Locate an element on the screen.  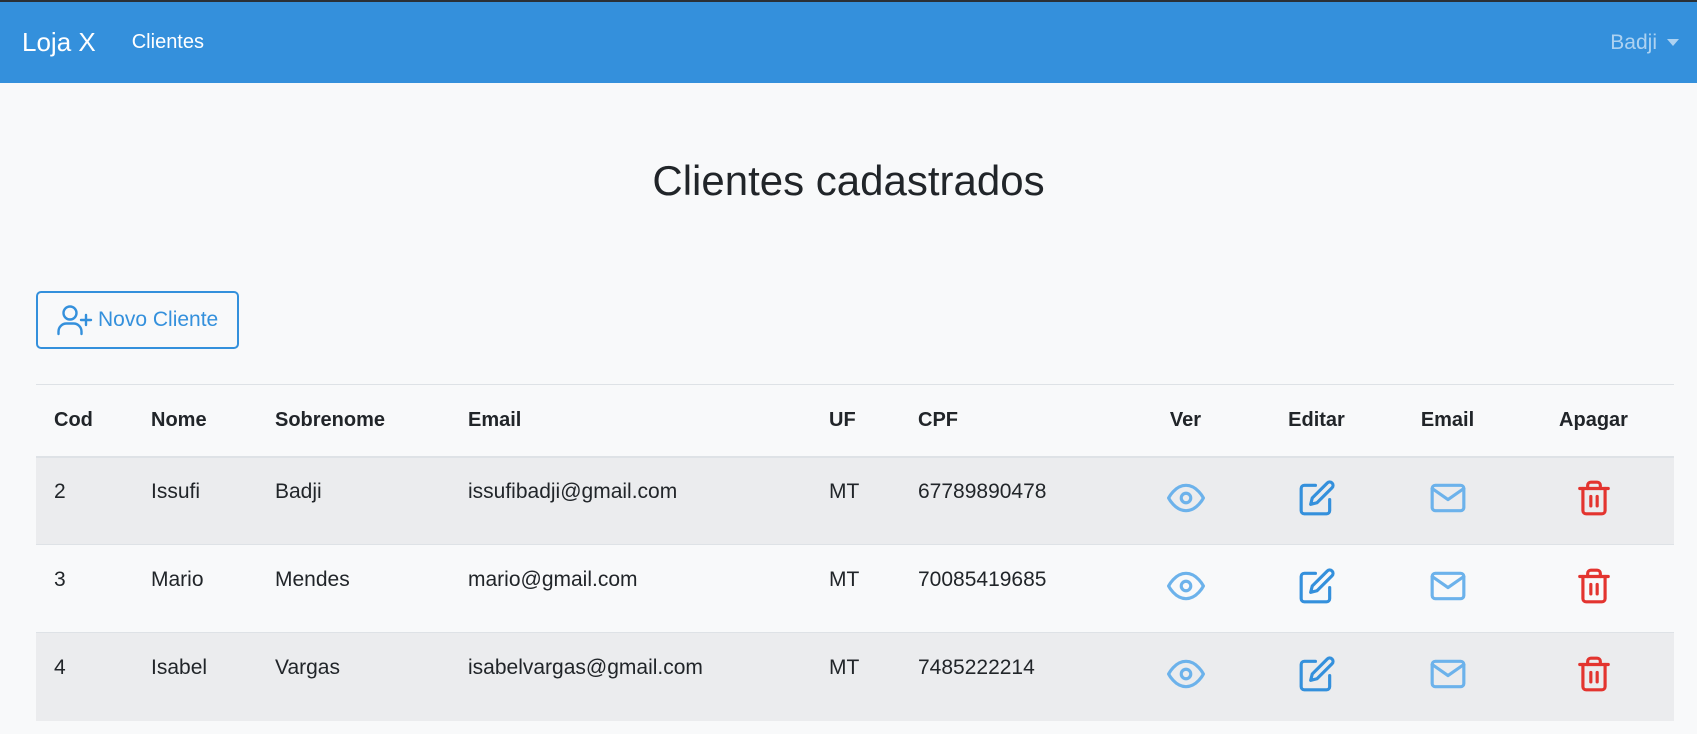
header-cod: Cod is located at coordinates (84, 421).